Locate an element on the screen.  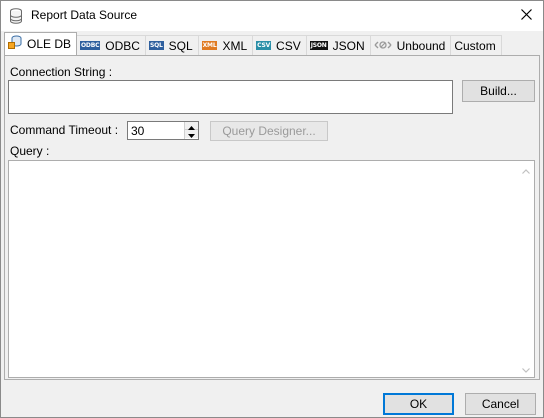
tab-json: JSON JSON is located at coordinates (338, 45).